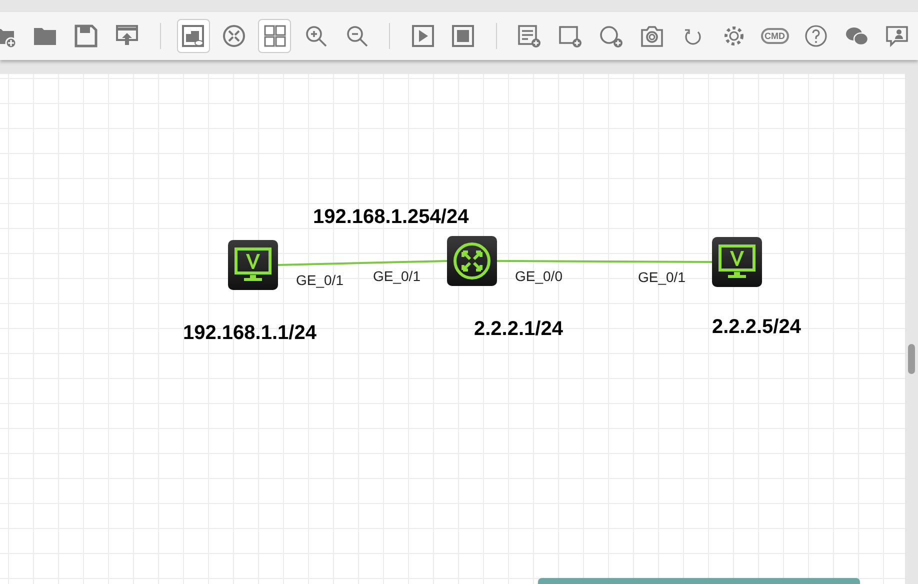 This screenshot has width=918, height=584. Describe the element at coordinates (472, 261) in the screenshot. I see `router-node` at that location.